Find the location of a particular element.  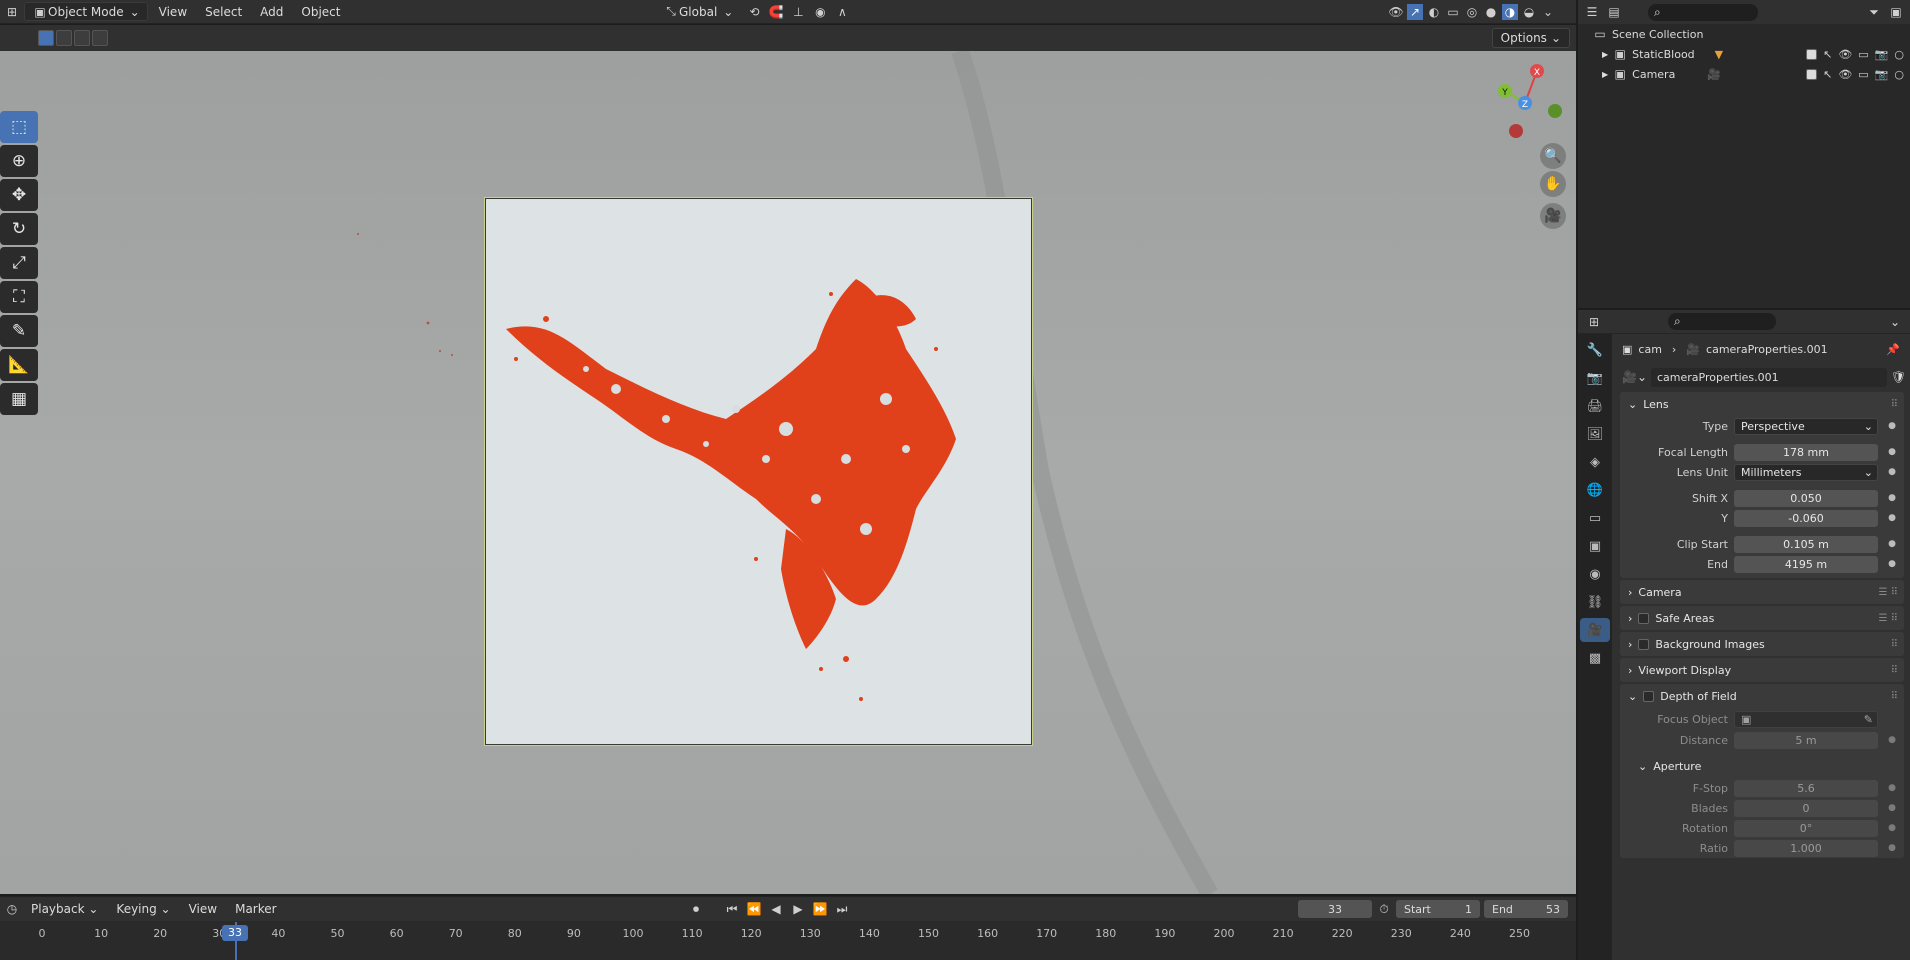

lens-unit-dropdown: Millimeters ⌄ is located at coordinates (1806, 472).